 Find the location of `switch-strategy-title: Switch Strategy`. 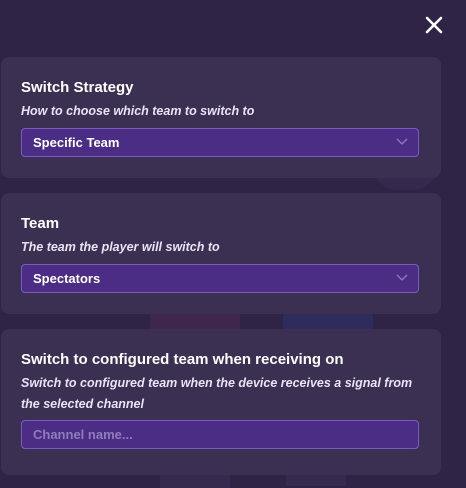

switch-strategy-title: Switch Strategy is located at coordinates (77, 87).